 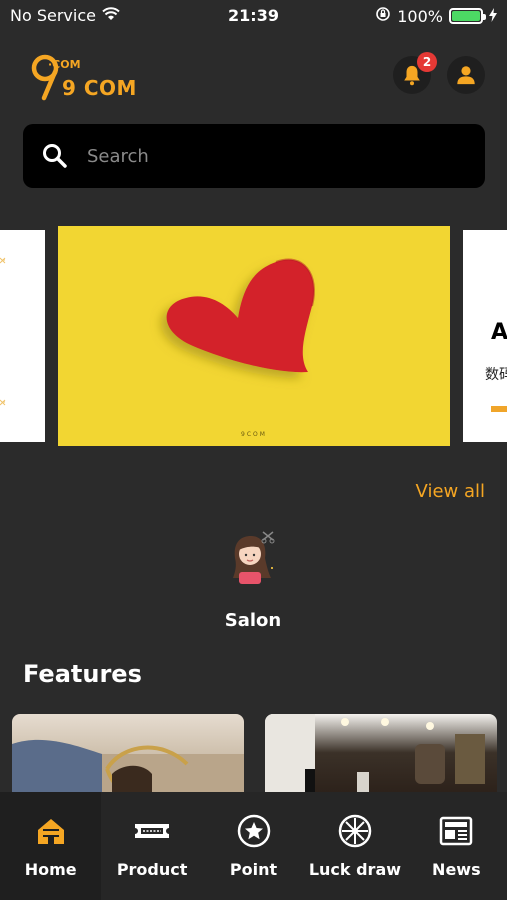 What do you see at coordinates (152, 869) in the screenshot?
I see `nav-label-product: Product` at bounding box center [152, 869].